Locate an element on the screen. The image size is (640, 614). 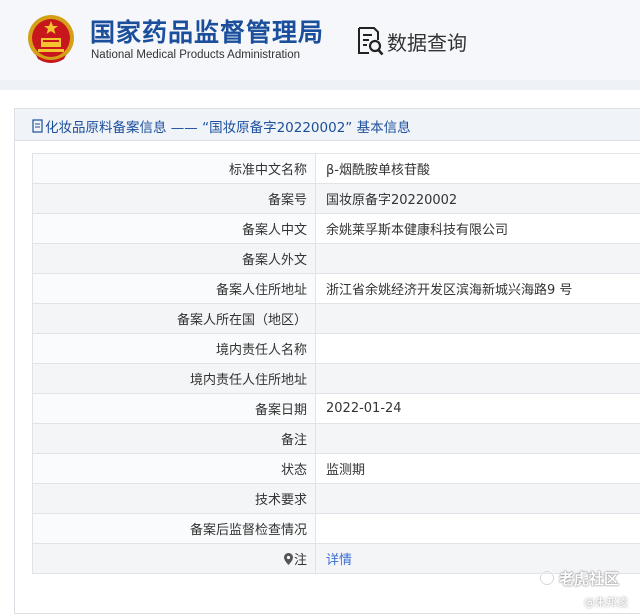
field-label: 备案后监督检查情况 is located at coordinates (174, 528).